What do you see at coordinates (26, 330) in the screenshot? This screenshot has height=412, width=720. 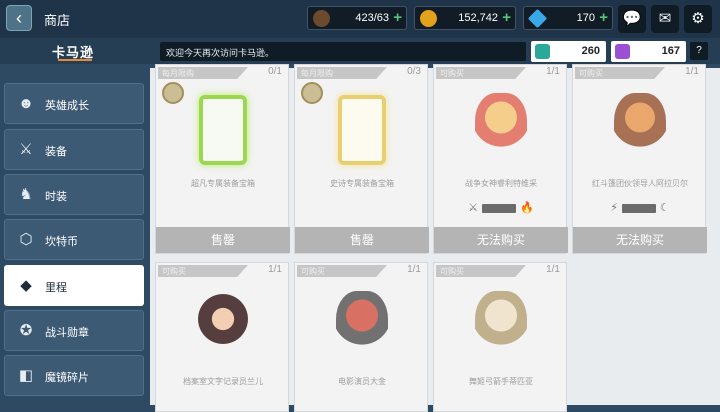 I see `medal-icon: ✪` at bounding box center [26, 330].